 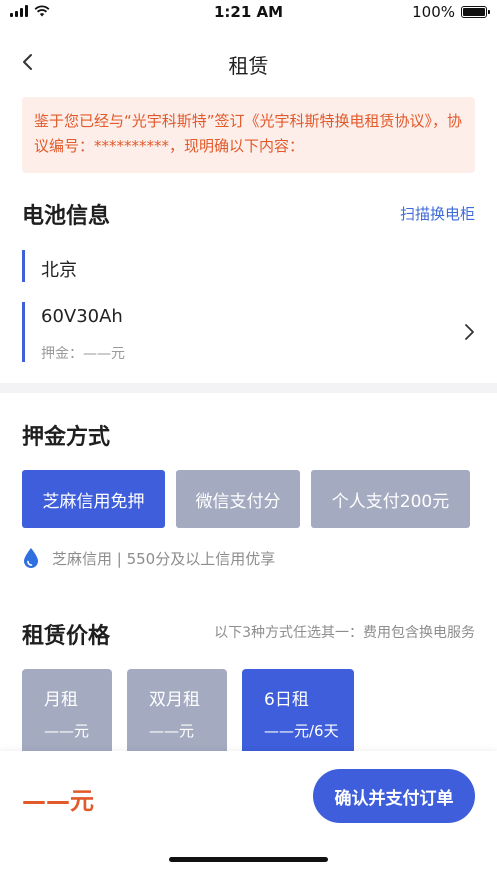 What do you see at coordinates (437, 213) in the screenshot?
I see `scan-cabinet-link: 扫描换电柜` at bounding box center [437, 213].